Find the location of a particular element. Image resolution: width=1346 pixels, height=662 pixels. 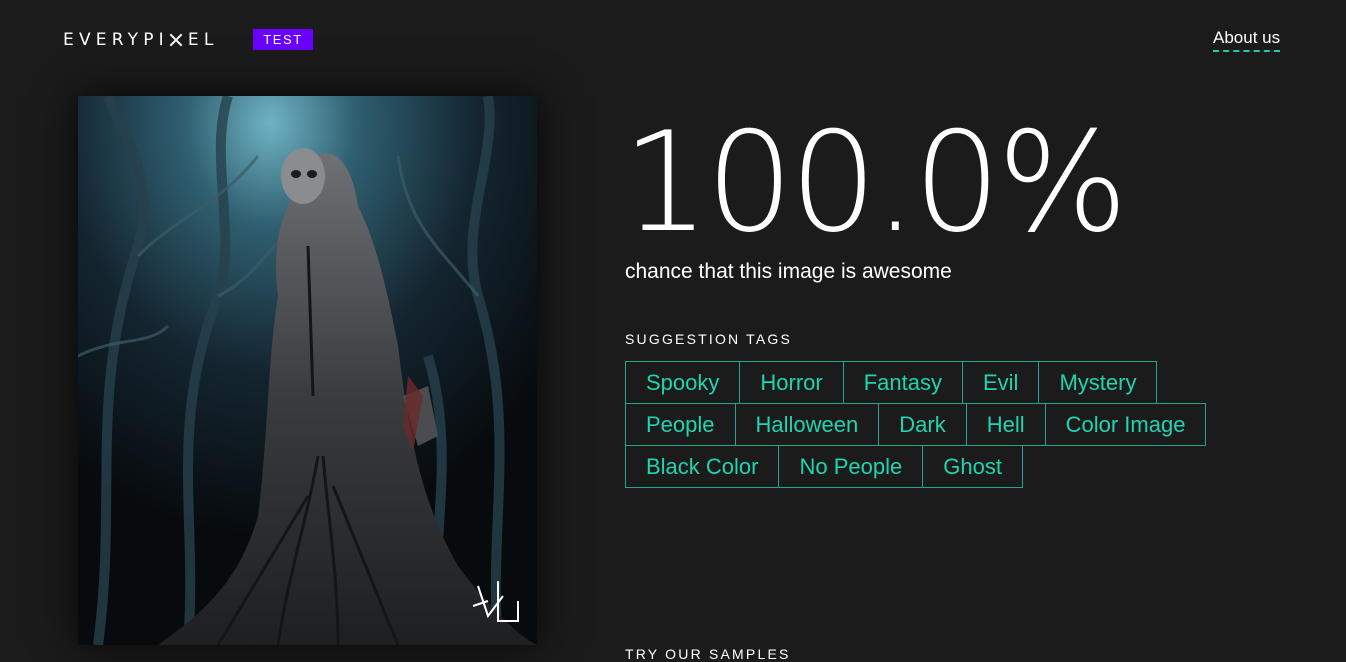

tag-color-image: Color Image is located at coordinates (1125, 424).